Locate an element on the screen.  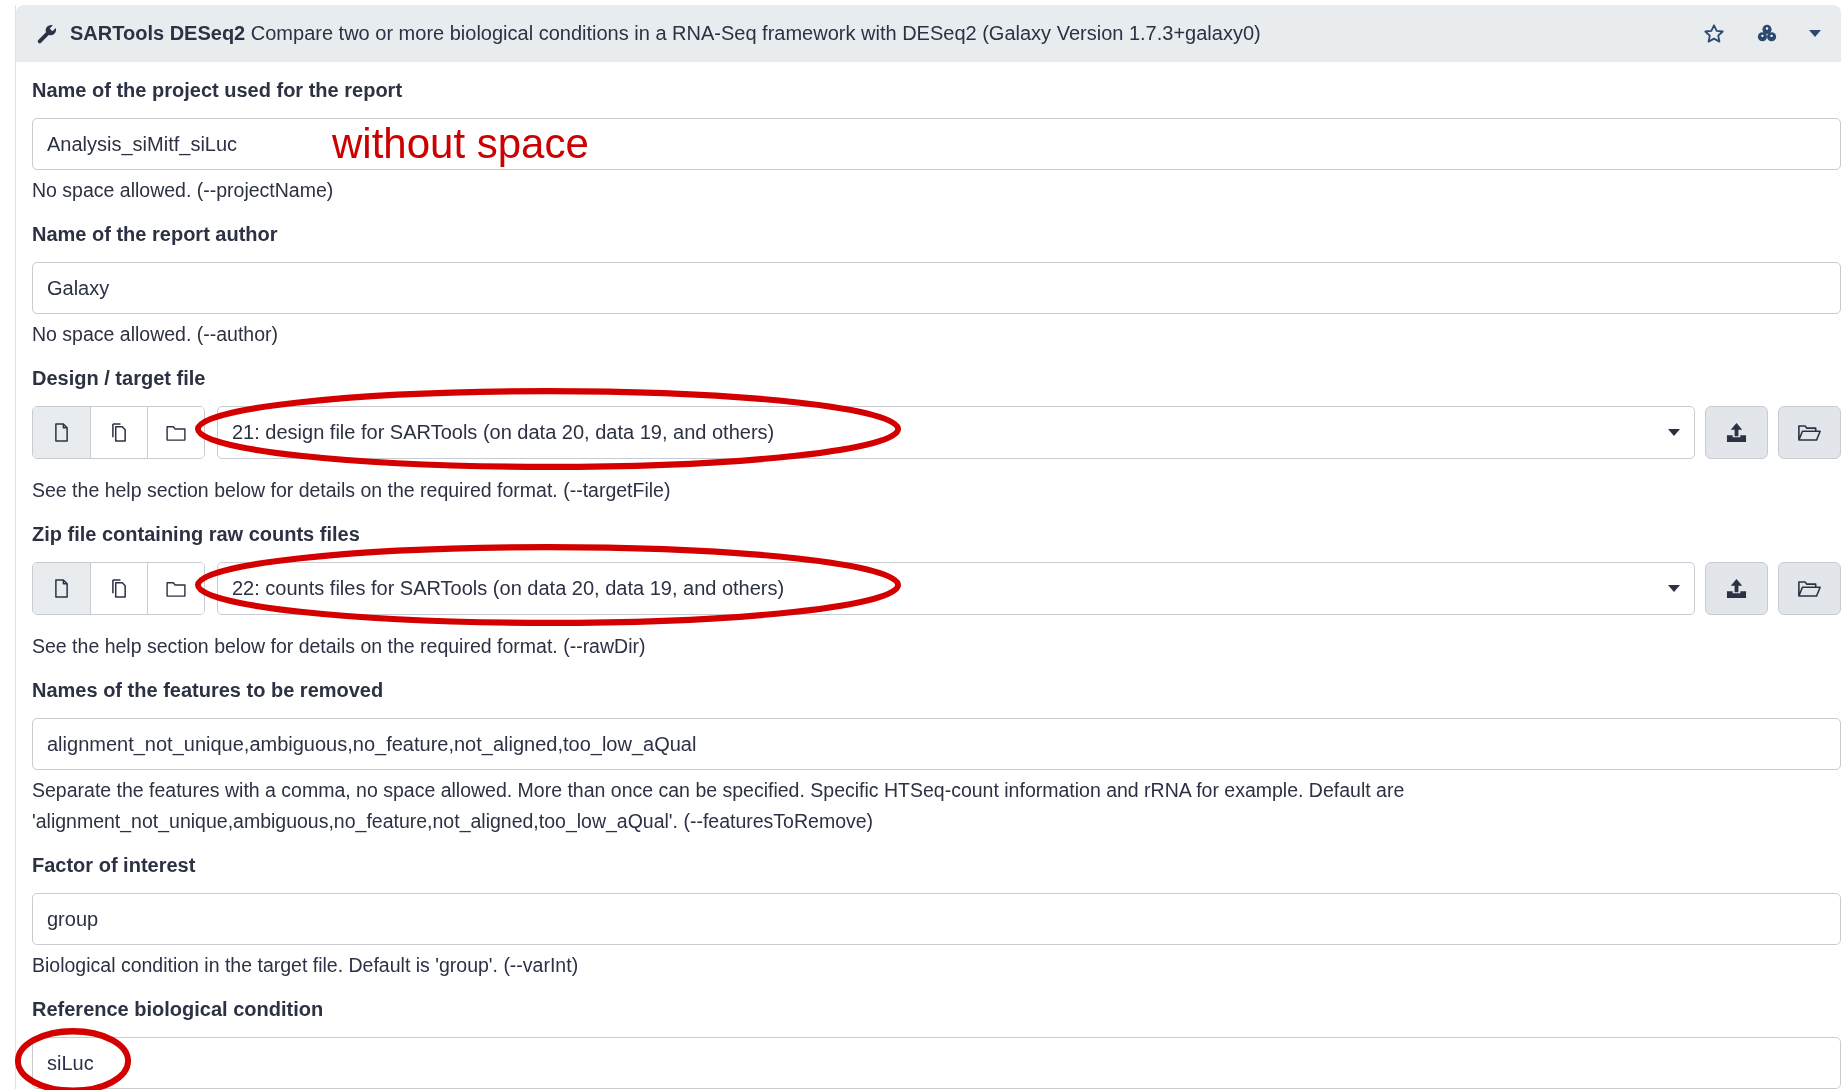
star-icon is located at coordinates (1714, 33).